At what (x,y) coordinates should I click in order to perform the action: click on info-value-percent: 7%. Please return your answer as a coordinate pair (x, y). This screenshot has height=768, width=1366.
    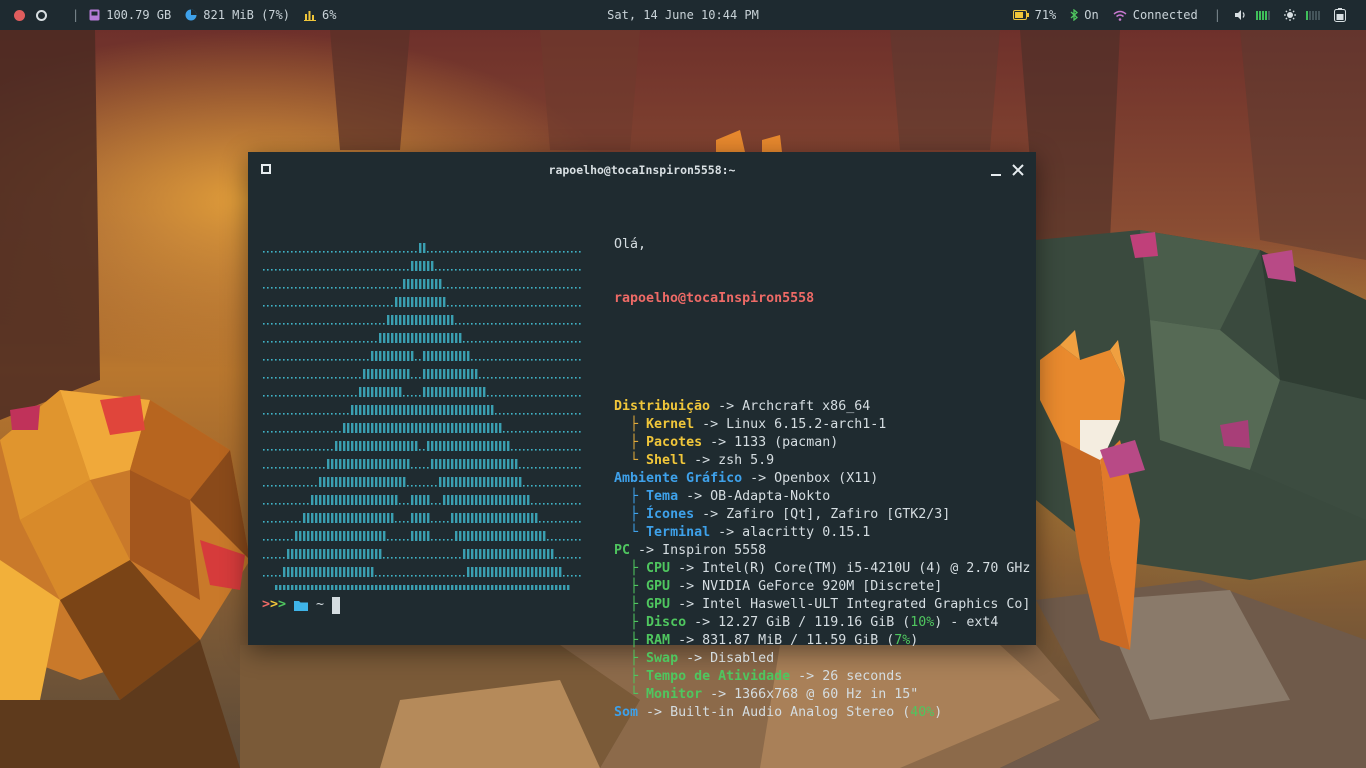
    Looking at the image, I should click on (902, 640).